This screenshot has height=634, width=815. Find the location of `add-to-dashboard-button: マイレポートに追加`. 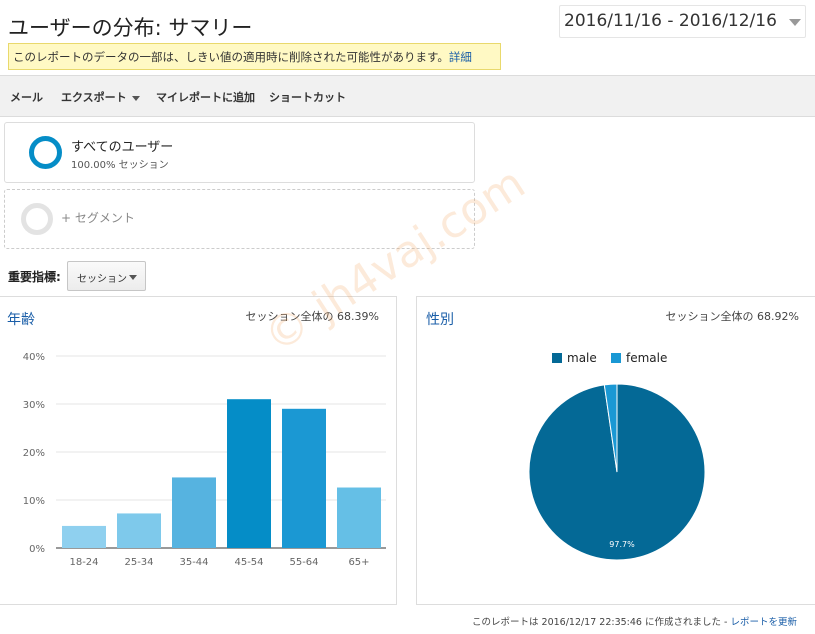

add-to-dashboard-button: マイレポートに追加 is located at coordinates (205, 97).